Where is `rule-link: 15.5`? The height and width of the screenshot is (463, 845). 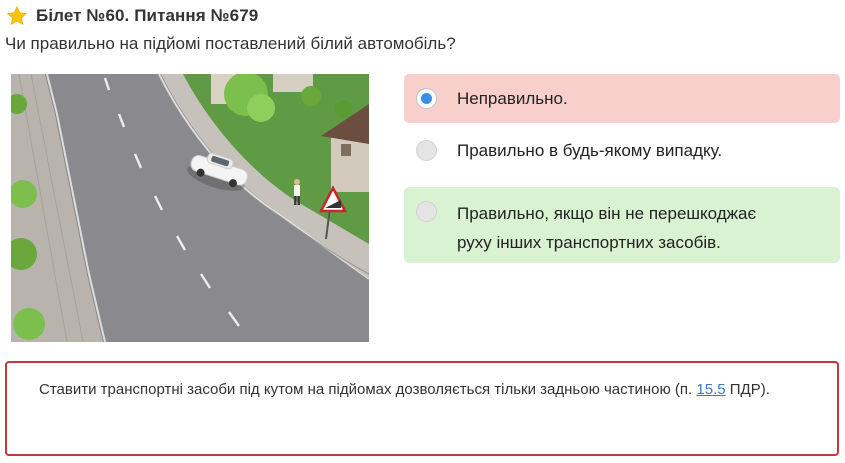
rule-link: 15.5 is located at coordinates (710, 389).